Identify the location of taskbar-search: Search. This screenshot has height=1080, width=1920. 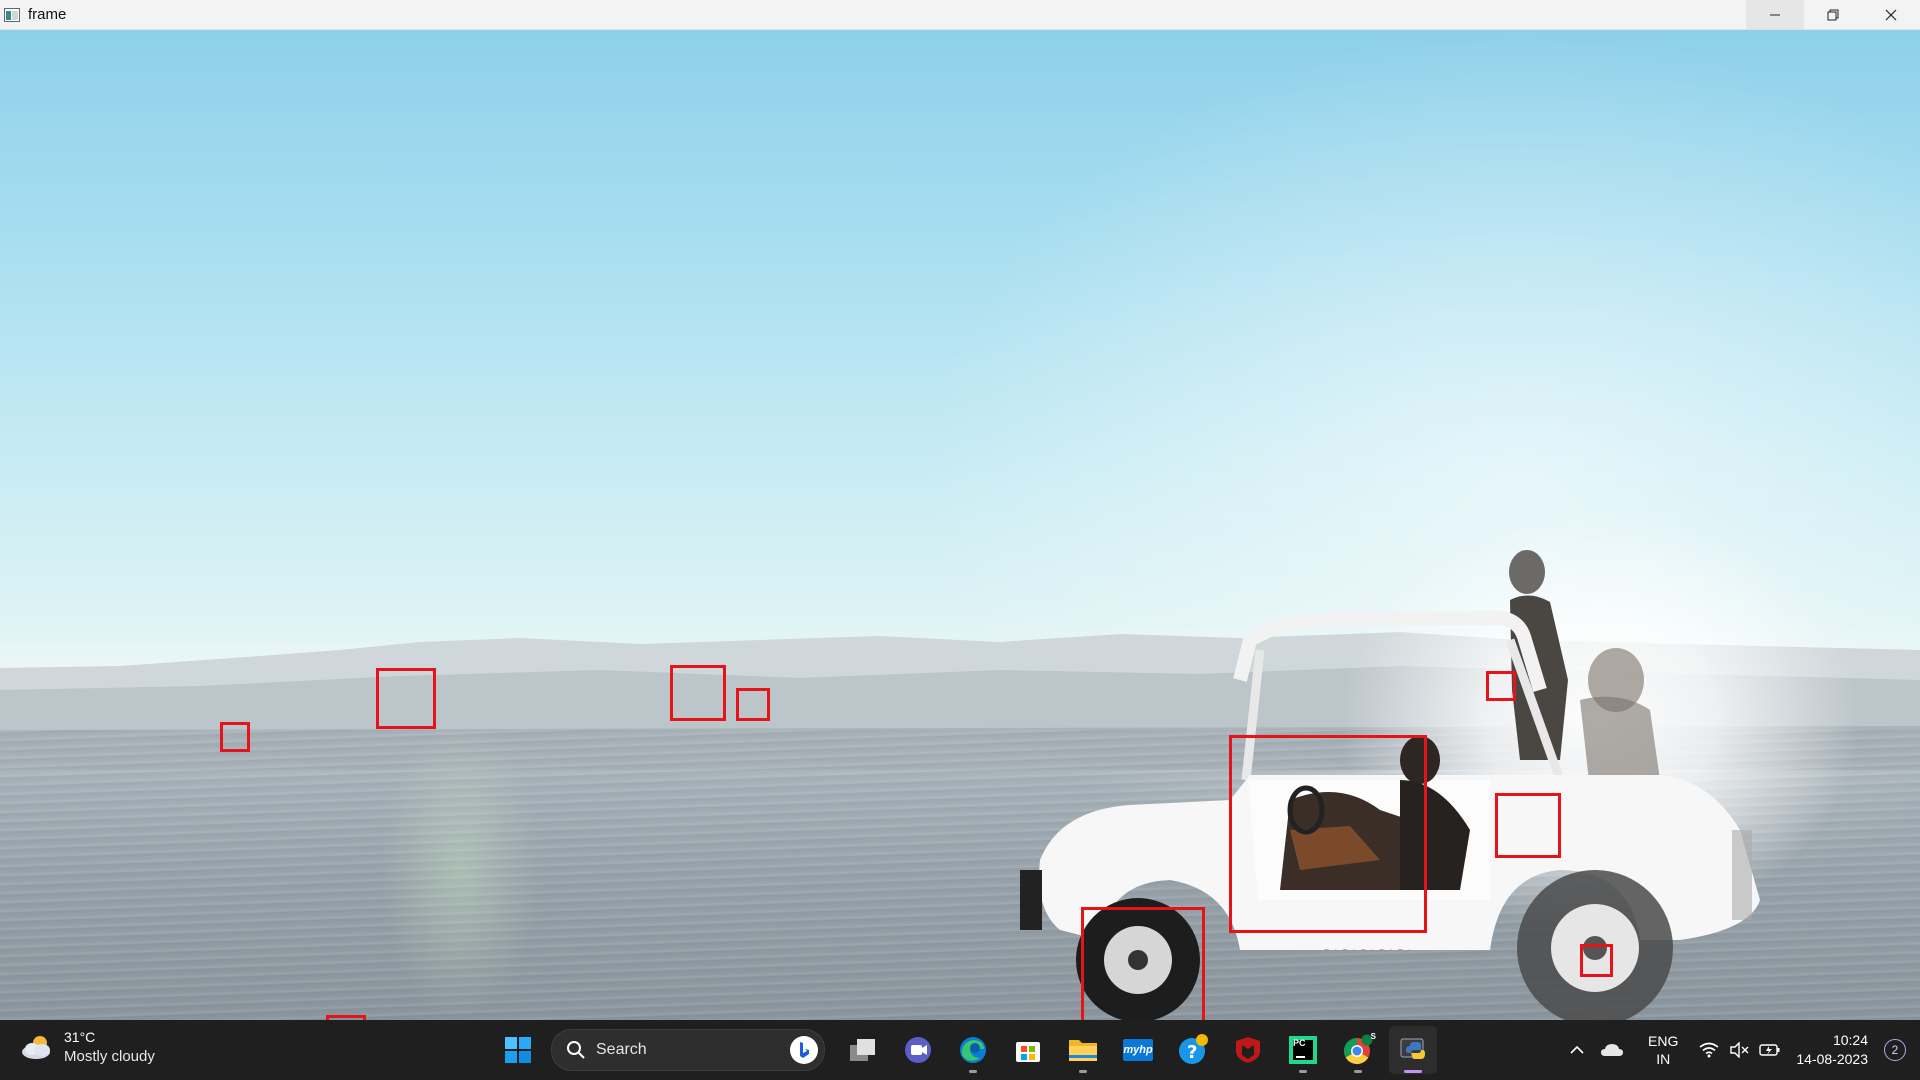
(688, 1050).